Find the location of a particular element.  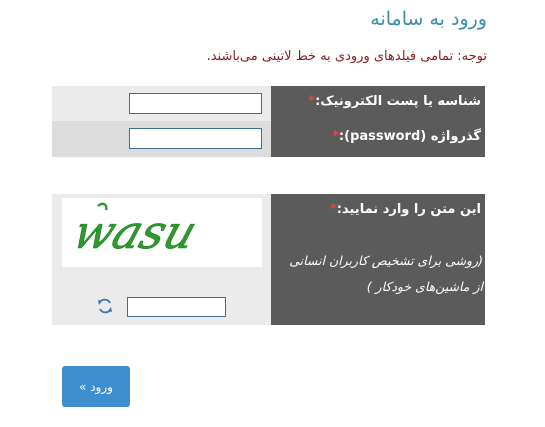

captcha-text: wasu is located at coordinates (134, 233).